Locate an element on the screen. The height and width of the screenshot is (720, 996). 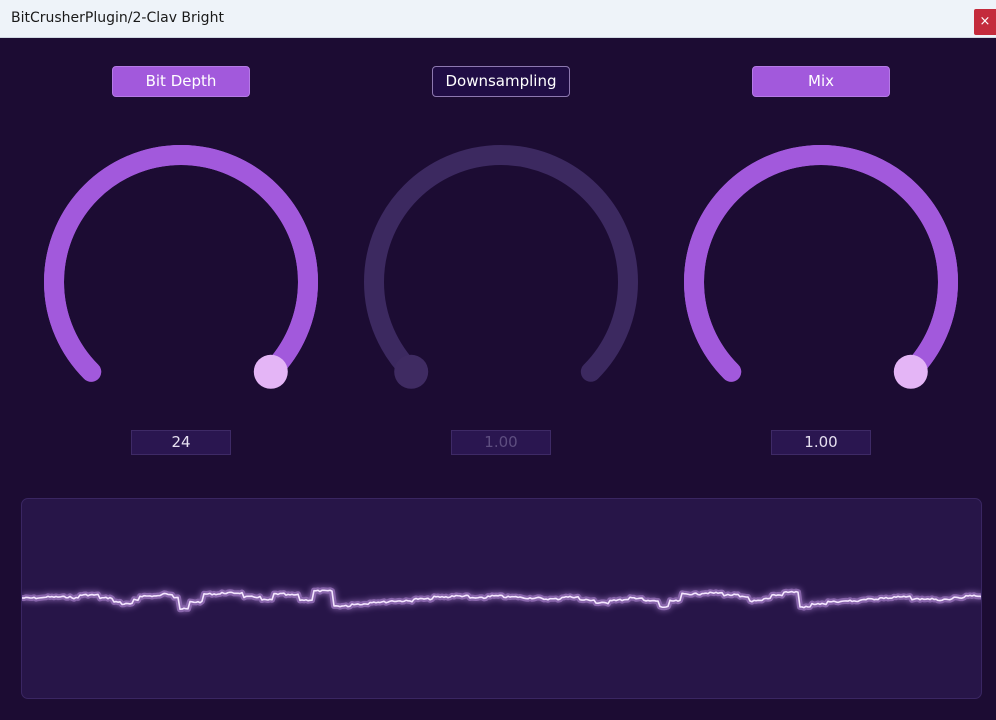
downsampling-knob-track is located at coordinates (501, 263).